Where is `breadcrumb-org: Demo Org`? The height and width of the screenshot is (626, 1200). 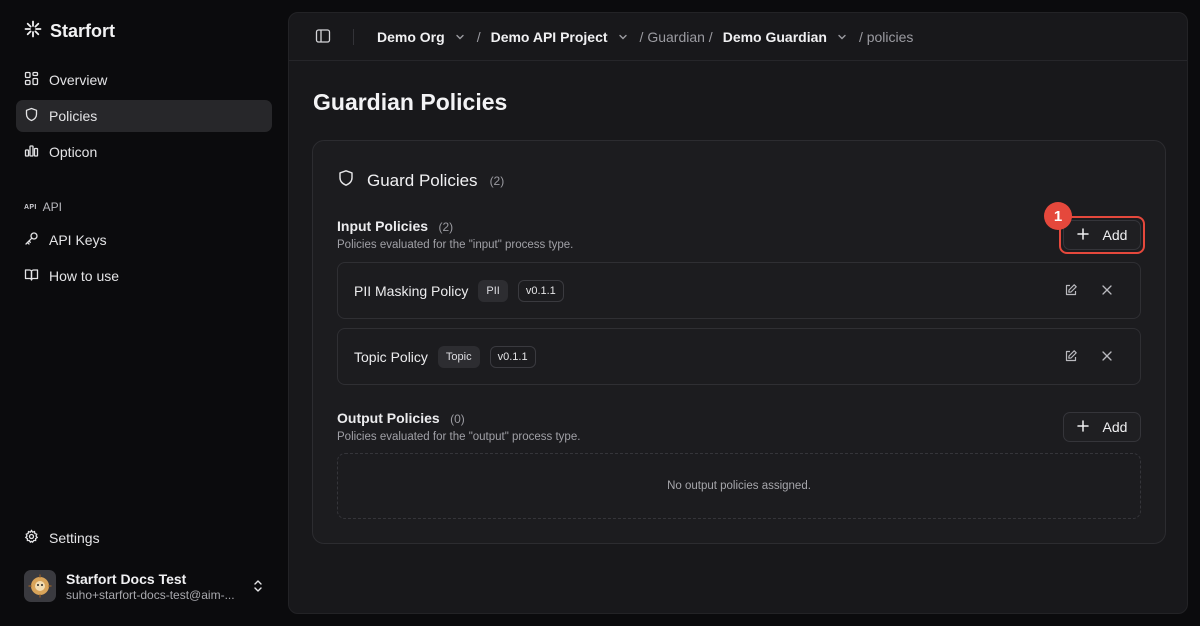
breadcrumb-org: Demo Org is located at coordinates (411, 37).